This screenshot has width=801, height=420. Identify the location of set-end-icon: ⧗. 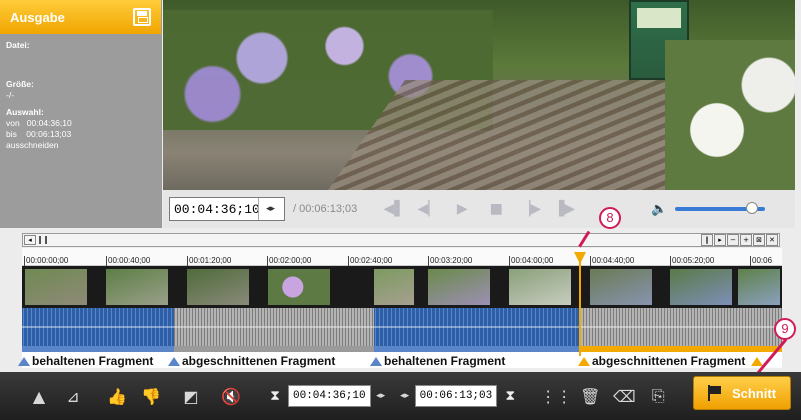
(510, 396).